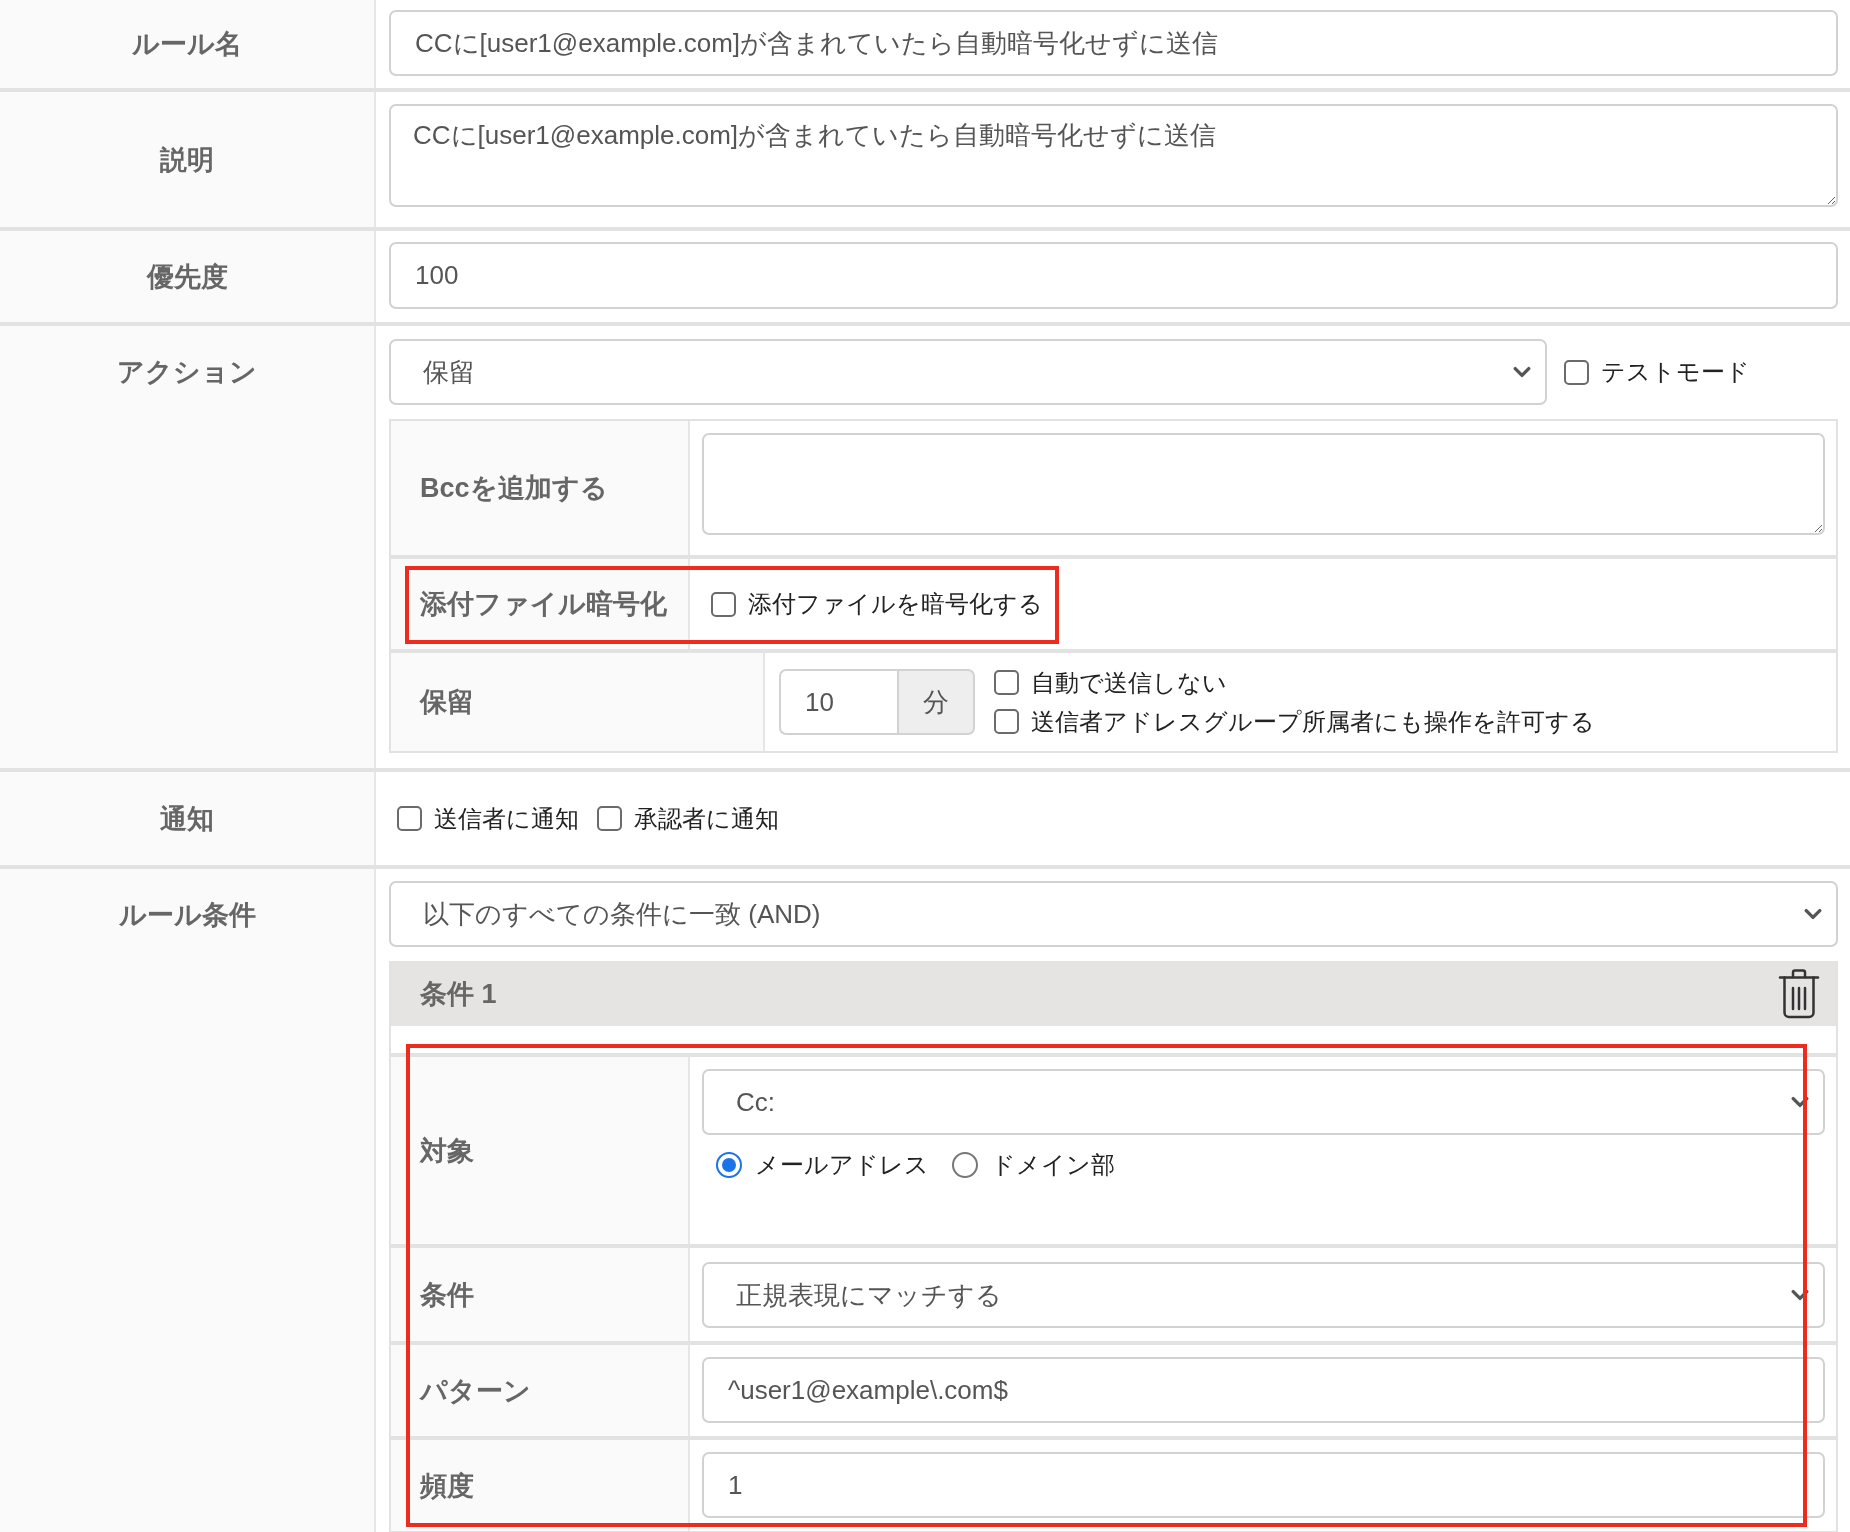  What do you see at coordinates (1053, 1165) in the screenshot?
I see `radio-label: ドメイン部` at bounding box center [1053, 1165].